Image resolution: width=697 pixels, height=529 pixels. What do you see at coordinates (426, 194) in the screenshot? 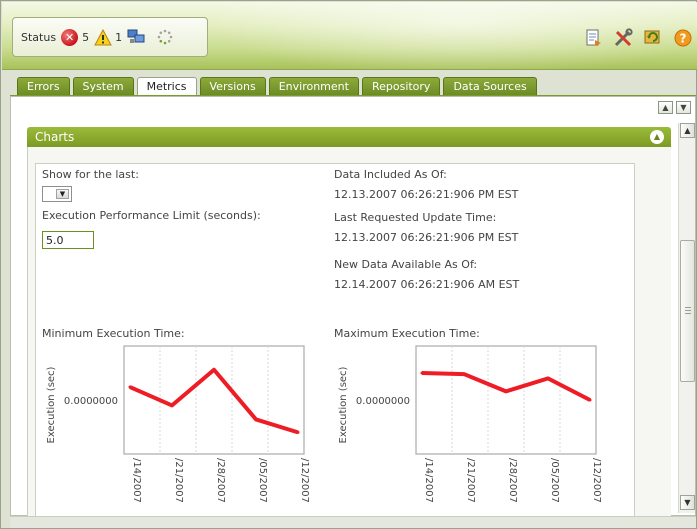
I see `data-included-value: 12.13.2007 06:26:21:906 PM EST` at bounding box center [426, 194].